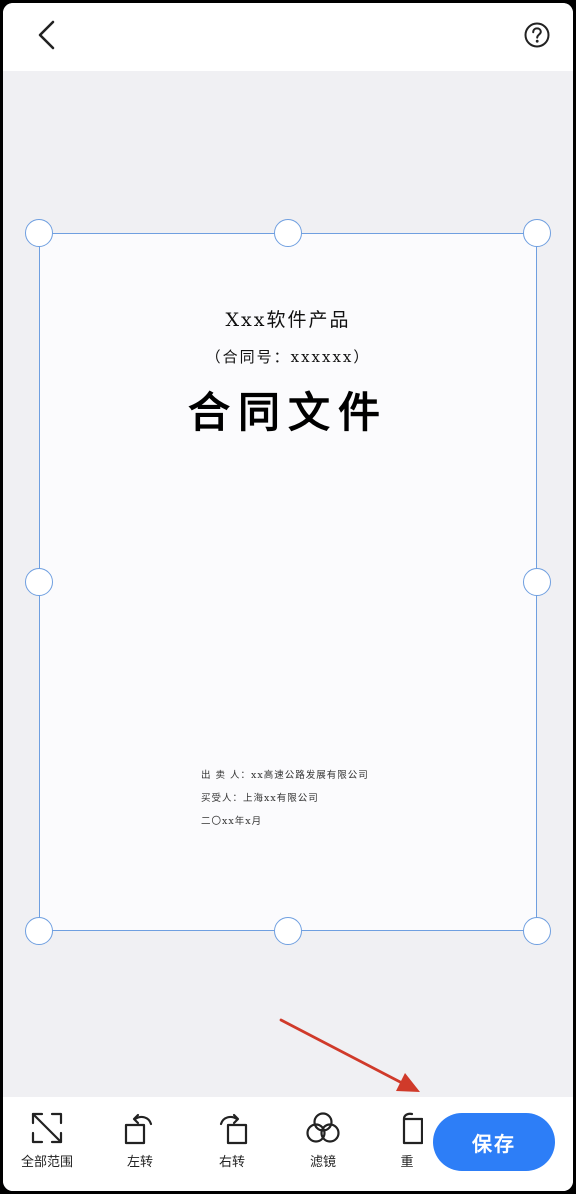  I want to click on rotate-left-label: 左转, so click(139, 1162).